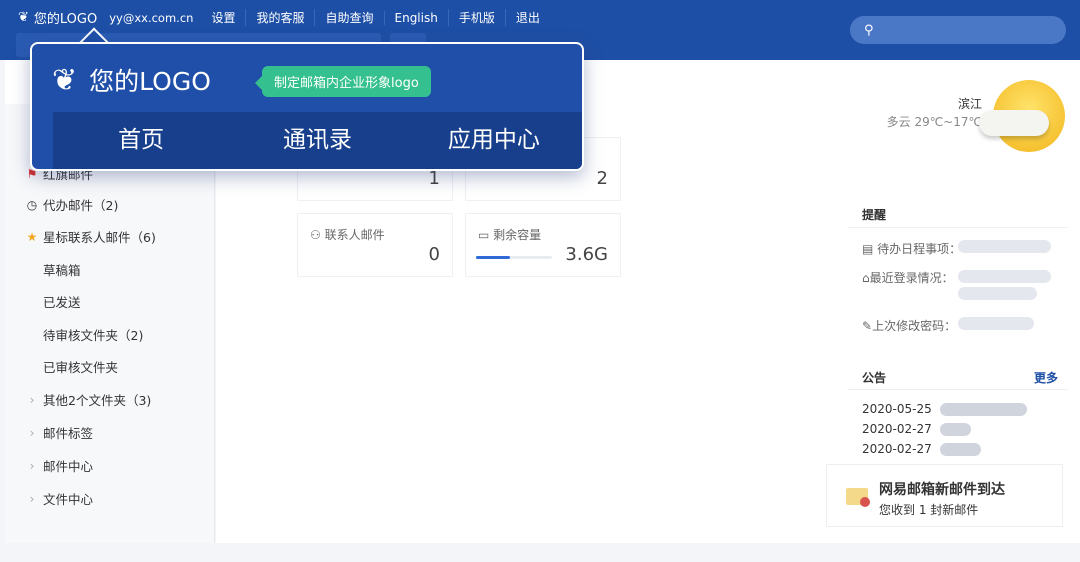  What do you see at coordinates (62, 269) in the screenshot?
I see `sidebar-item-drafts: 草稿箱` at bounding box center [62, 269].